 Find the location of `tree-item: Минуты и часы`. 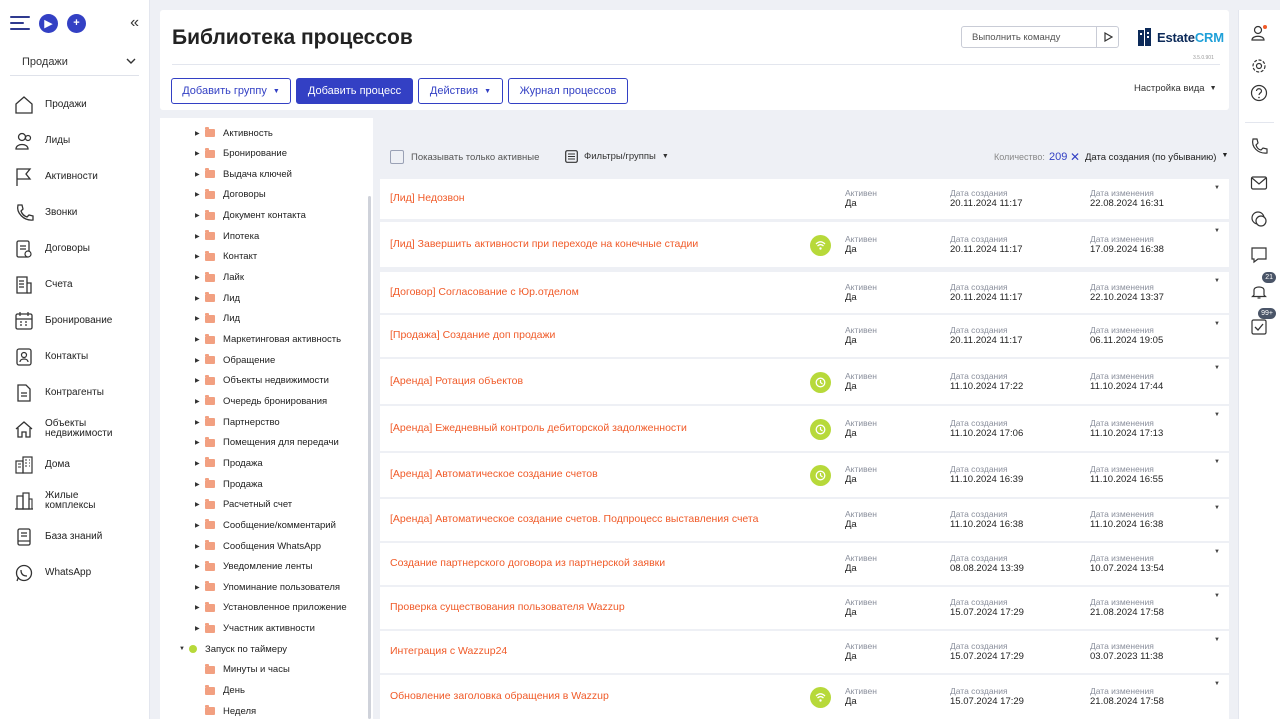

tree-item: Минуты и часы is located at coordinates (247, 670).